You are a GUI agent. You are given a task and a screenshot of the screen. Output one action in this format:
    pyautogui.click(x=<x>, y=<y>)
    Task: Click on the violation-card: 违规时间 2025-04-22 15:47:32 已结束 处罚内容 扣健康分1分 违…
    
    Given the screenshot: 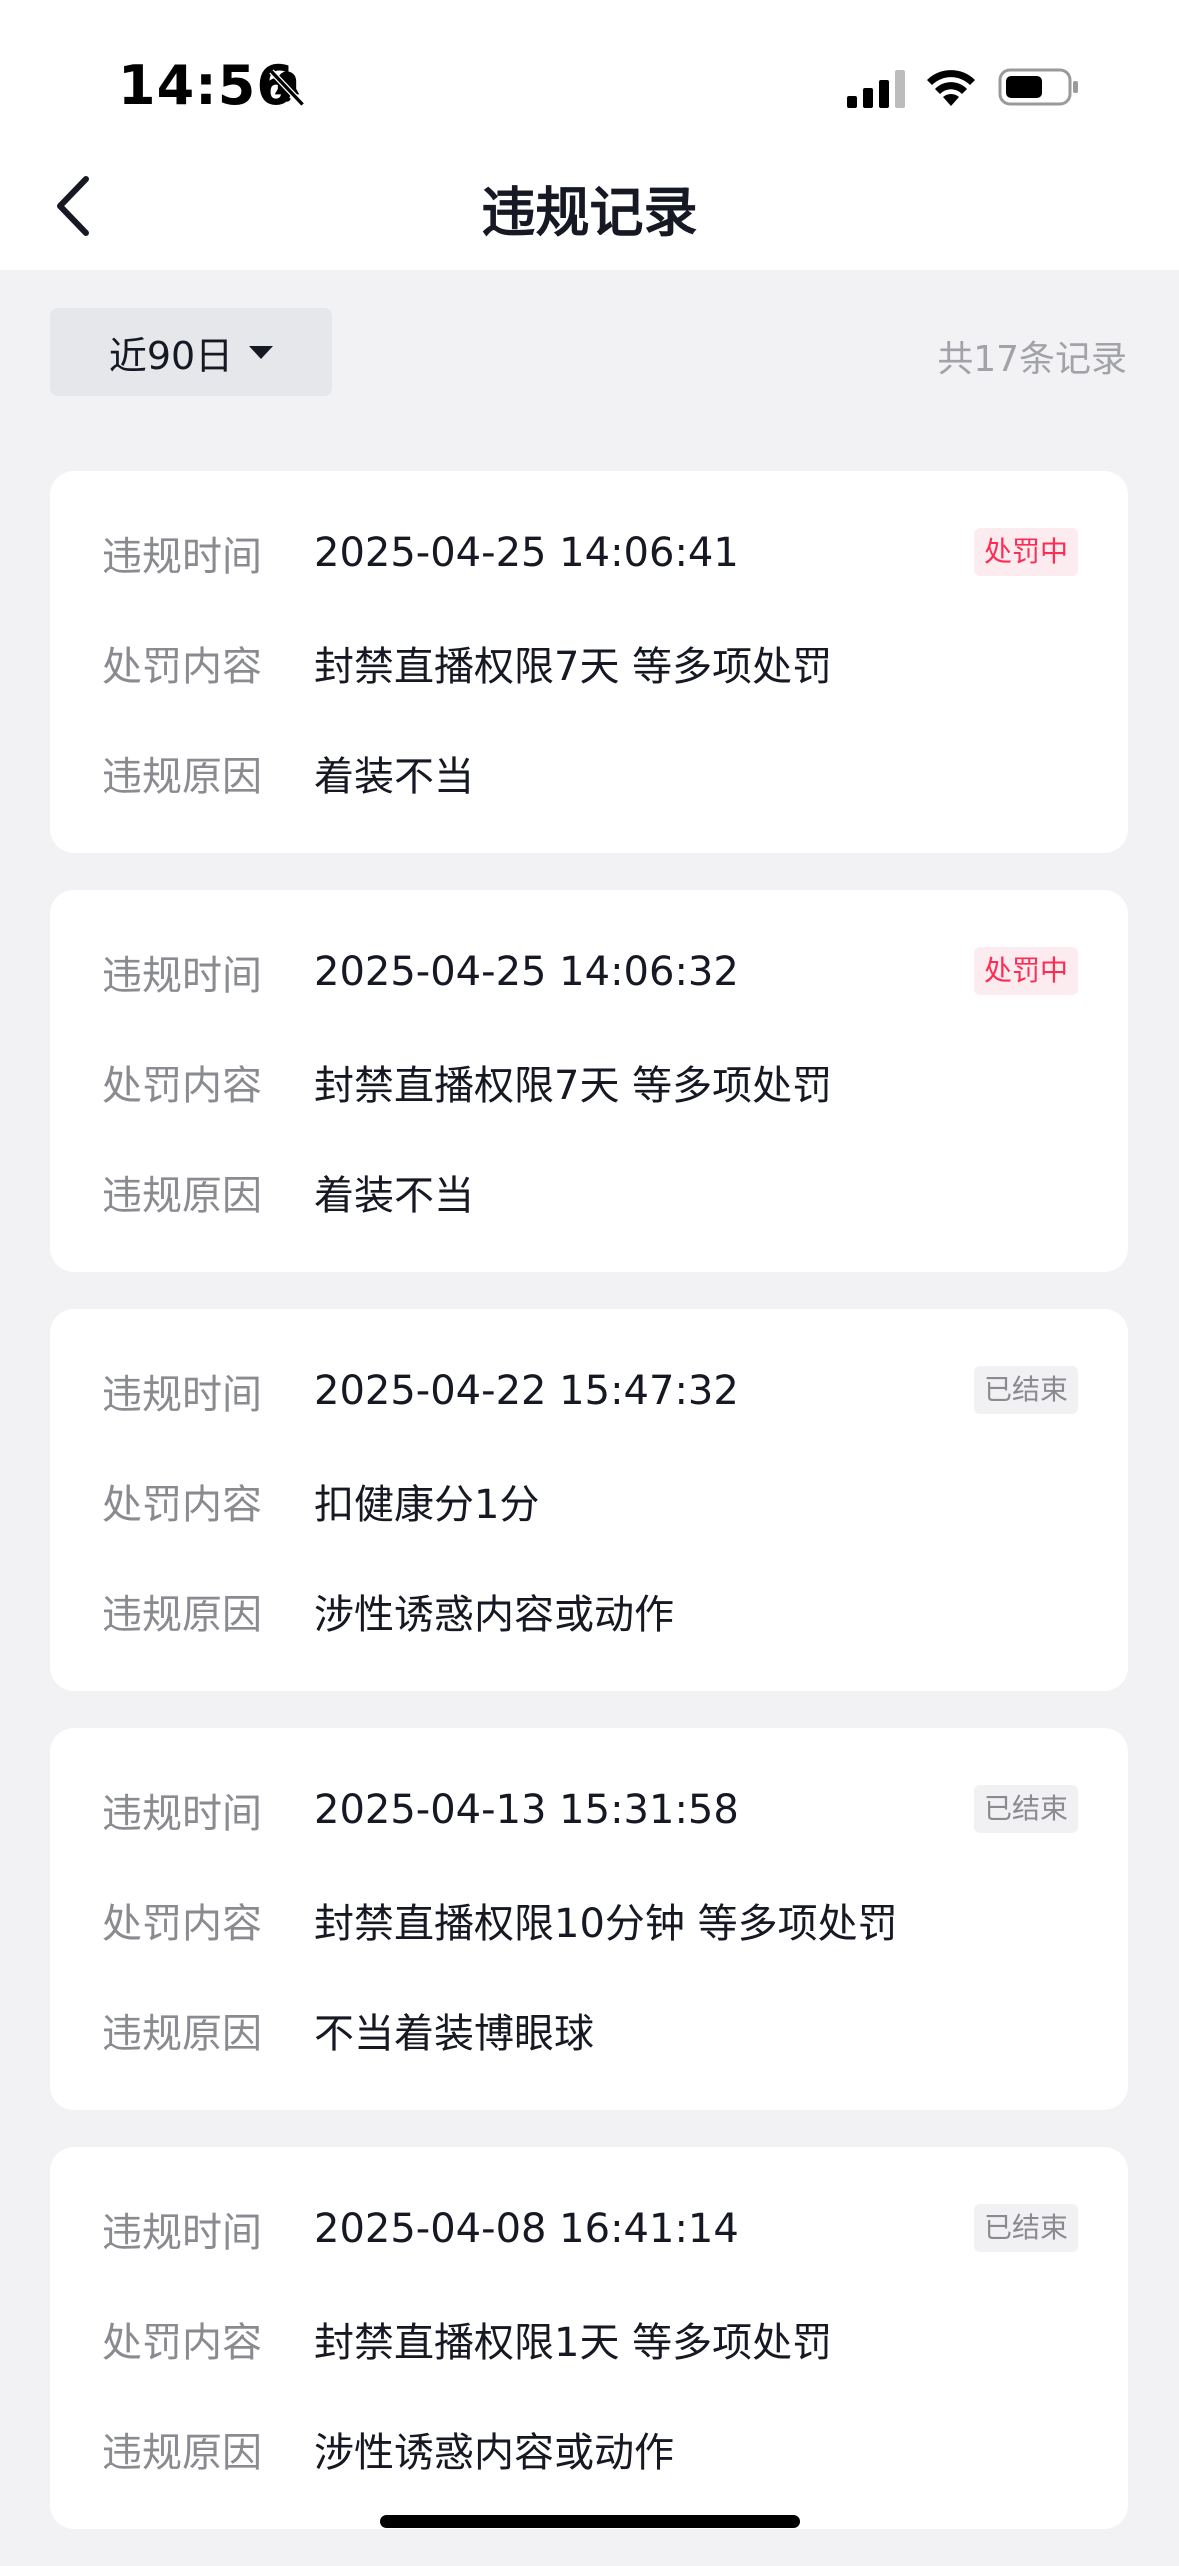 What is the action you would take?
    pyautogui.click(x=589, y=1500)
    